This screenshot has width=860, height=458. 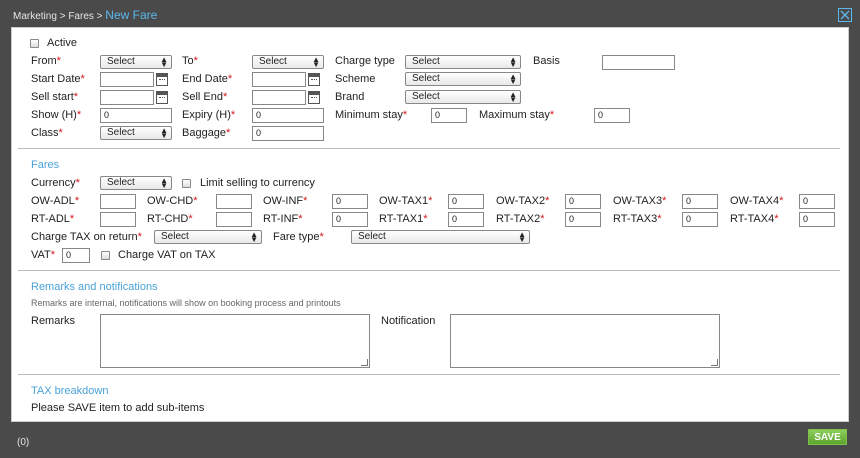 What do you see at coordinates (583, 201) in the screenshot?
I see `ow-tax2-input: 0` at bounding box center [583, 201].